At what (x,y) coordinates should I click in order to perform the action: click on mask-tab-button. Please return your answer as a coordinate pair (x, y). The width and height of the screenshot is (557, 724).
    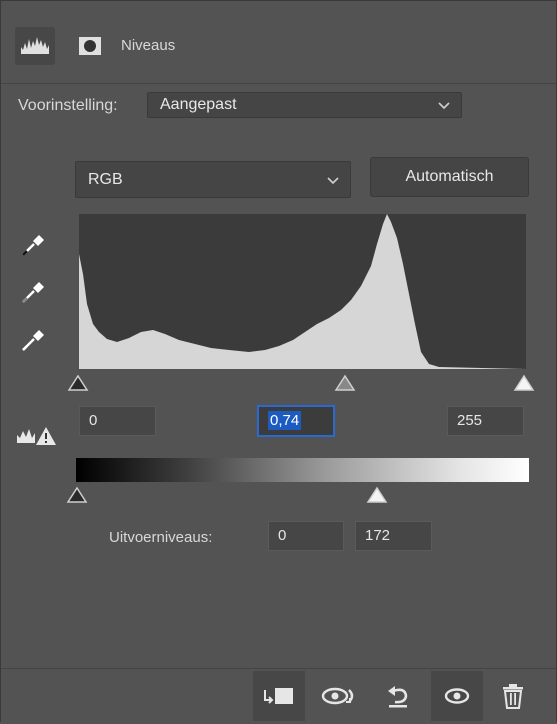
    Looking at the image, I should click on (89, 46).